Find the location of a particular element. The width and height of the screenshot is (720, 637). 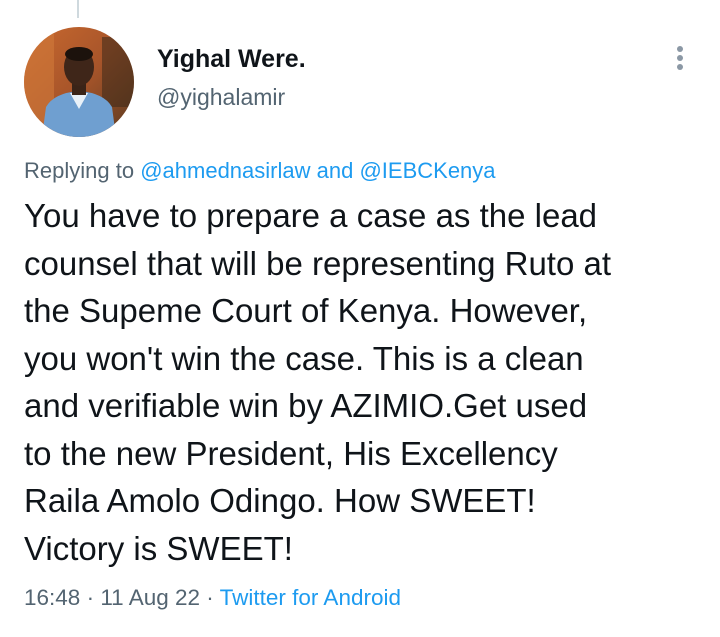

mention-conjunction: and is located at coordinates (335, 170).